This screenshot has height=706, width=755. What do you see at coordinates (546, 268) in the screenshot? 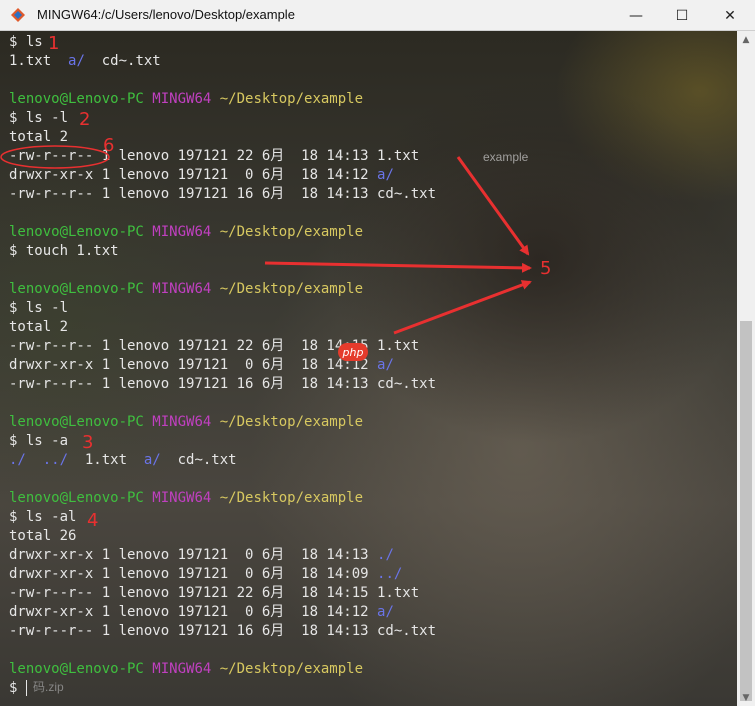
I see `annotation-5: 5` at bounding box center [546, 268].